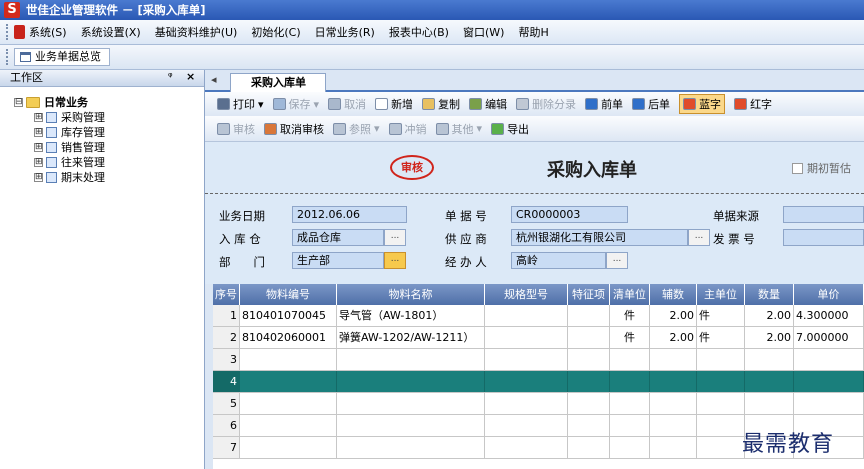 This screenshot has height=469, width=864. I want to click on tab-purchase-receipt: 采购入库单, so click(278, 82).